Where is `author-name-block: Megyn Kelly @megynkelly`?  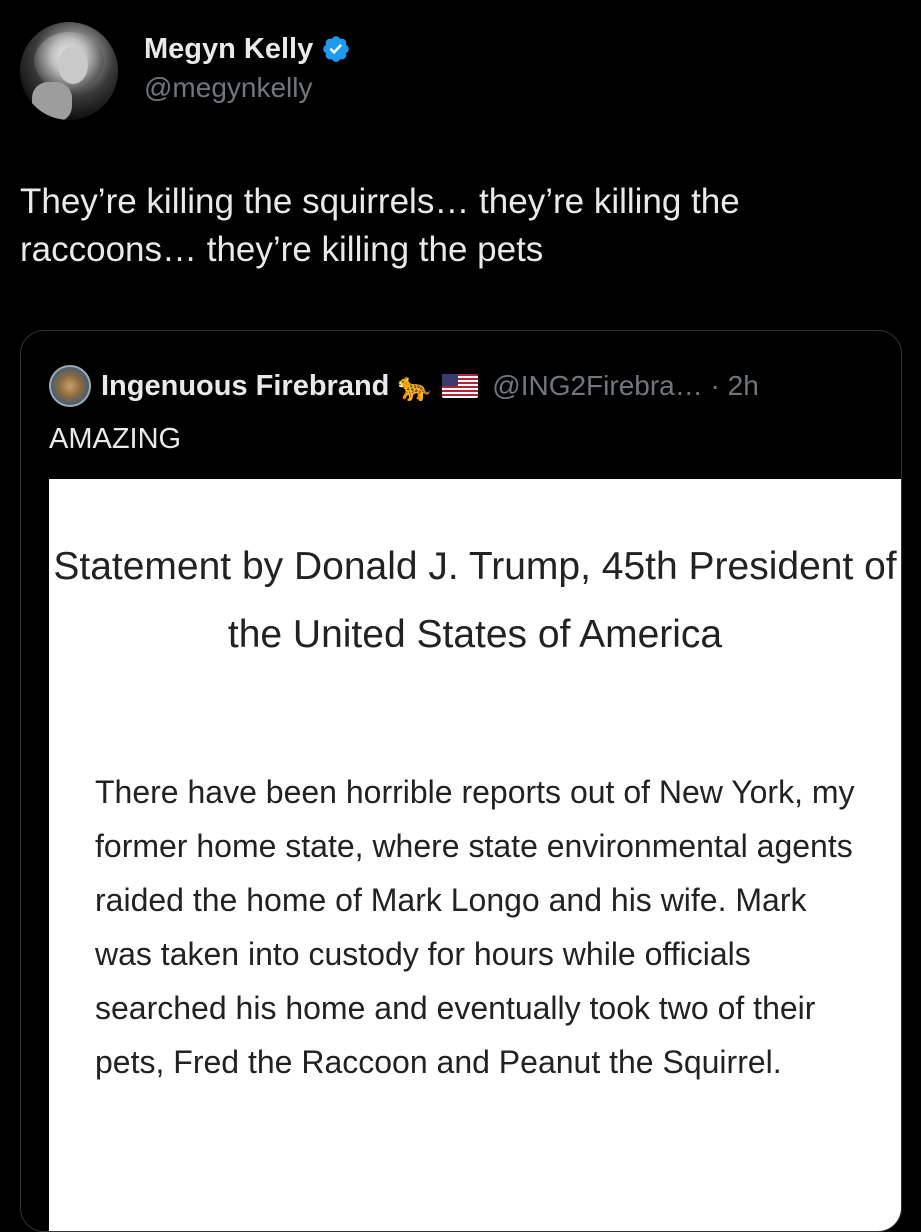 author-name-block: Megyn Kelly @megynkelly is located at coordinates (247, 68).